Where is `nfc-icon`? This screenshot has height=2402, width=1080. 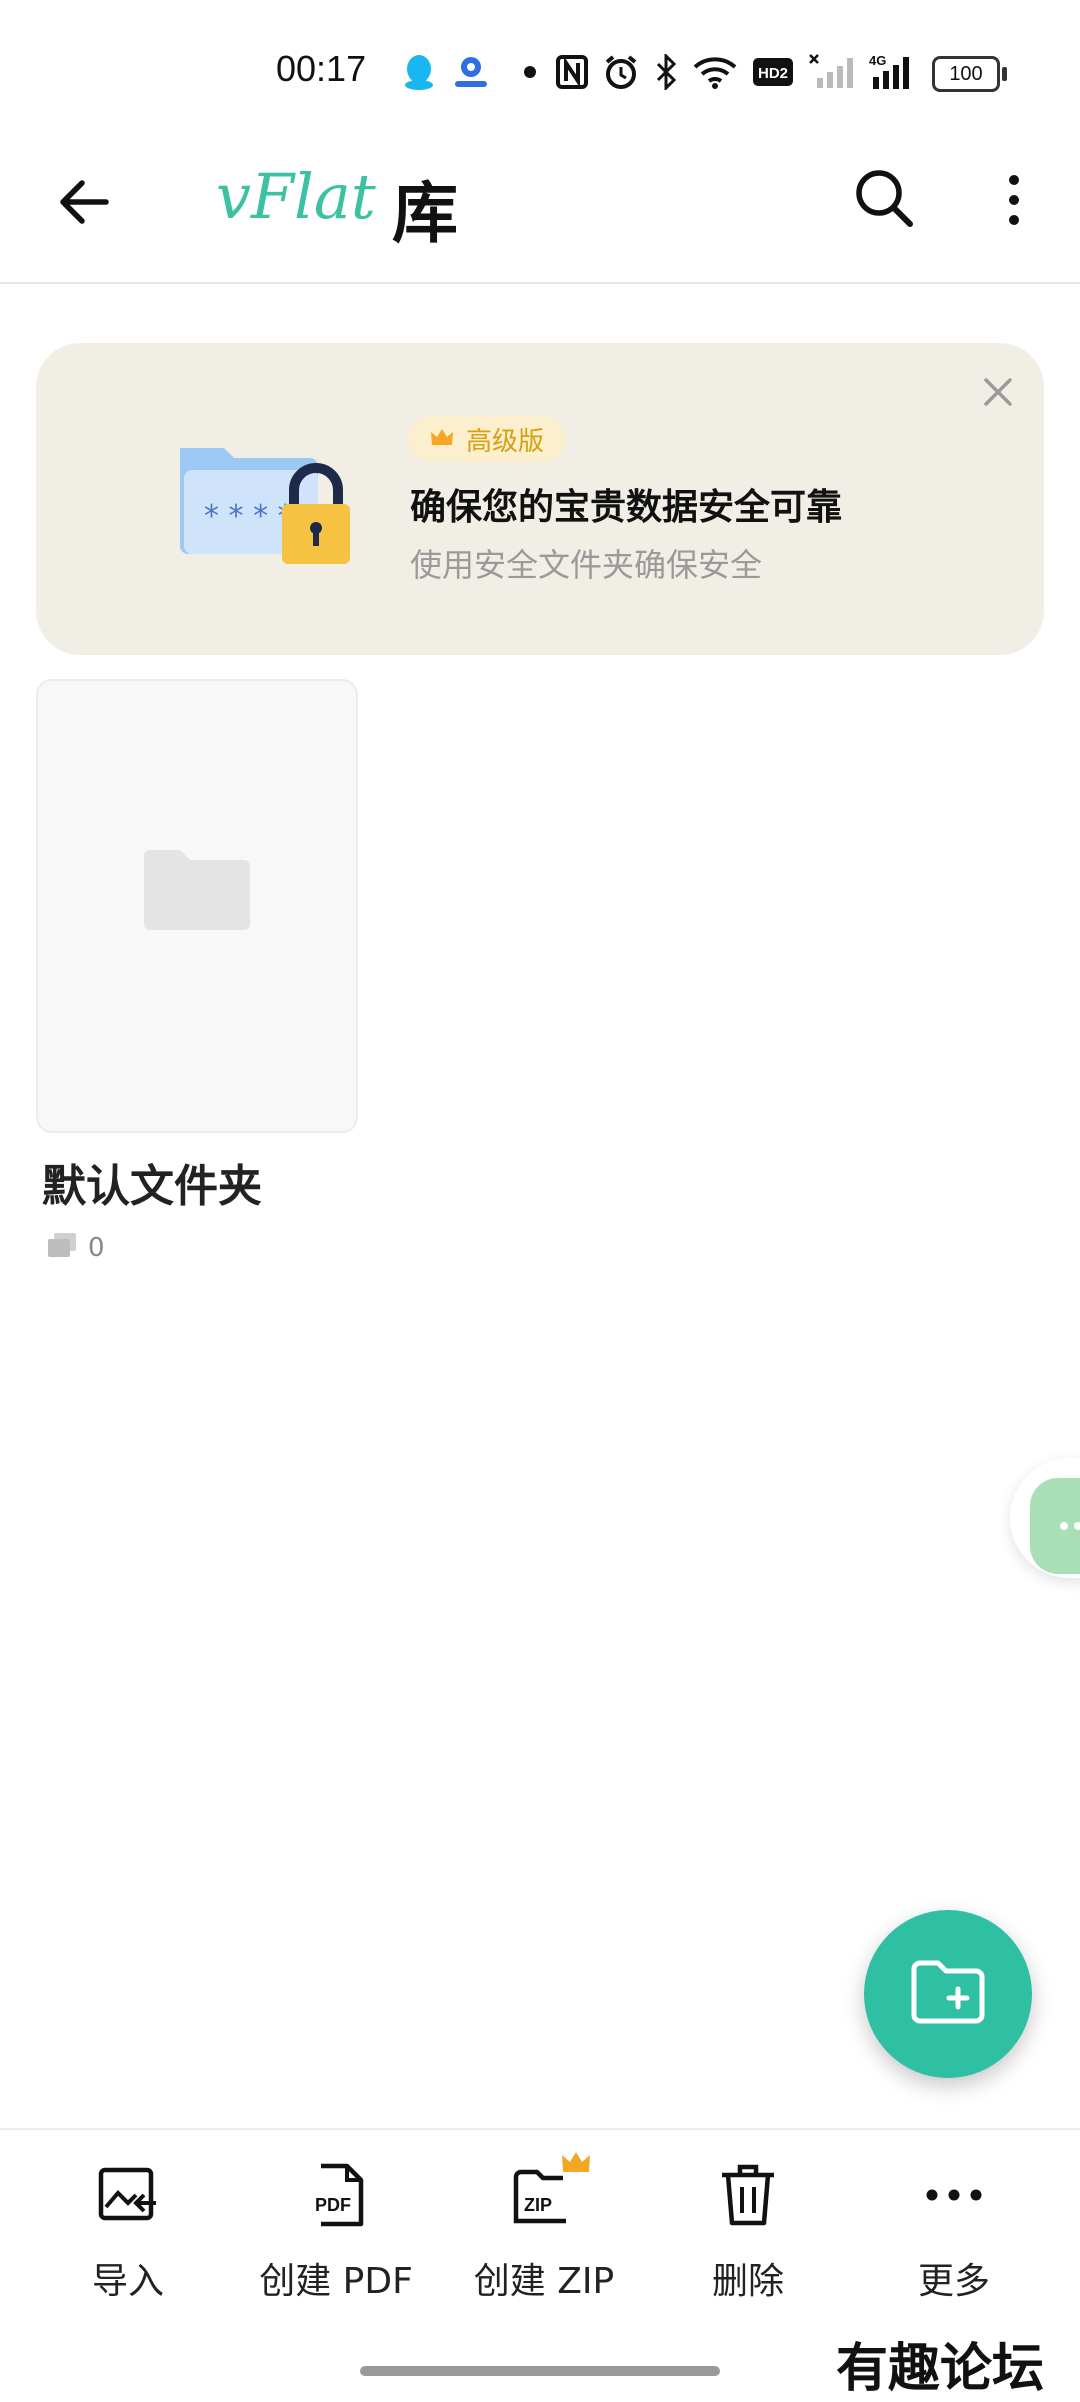 nfc-icon is located at coordinates (572, 72).